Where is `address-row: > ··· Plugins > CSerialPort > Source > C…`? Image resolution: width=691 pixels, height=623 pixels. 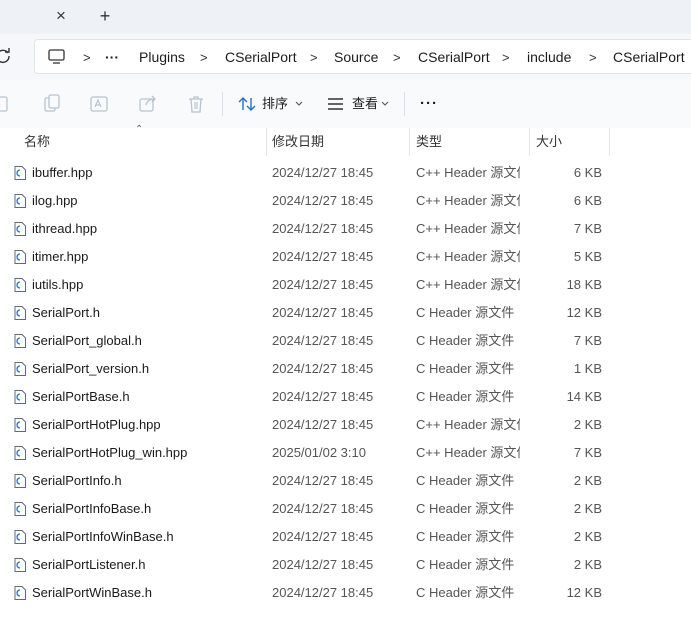 address-row: > ··· Plugins > CSerialPort > Source > C… is located at coordinates (345, 57).